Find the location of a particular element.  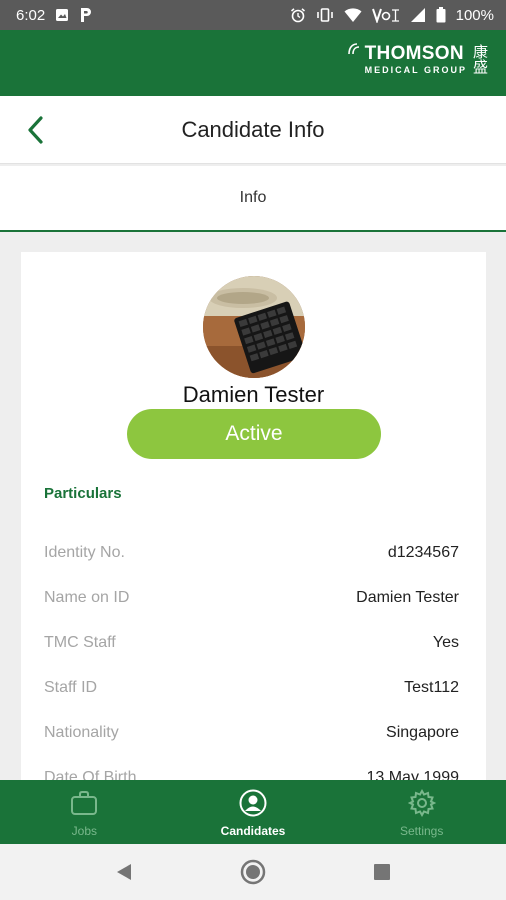

system-back-button is located at coordinates (124, 872).